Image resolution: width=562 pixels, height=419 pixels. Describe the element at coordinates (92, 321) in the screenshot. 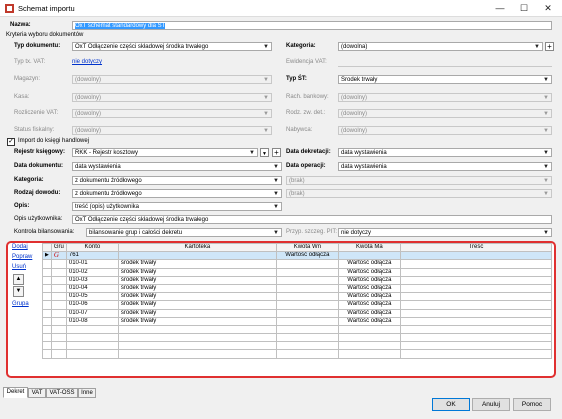

I see `cell-konto: 010-08` at that location.